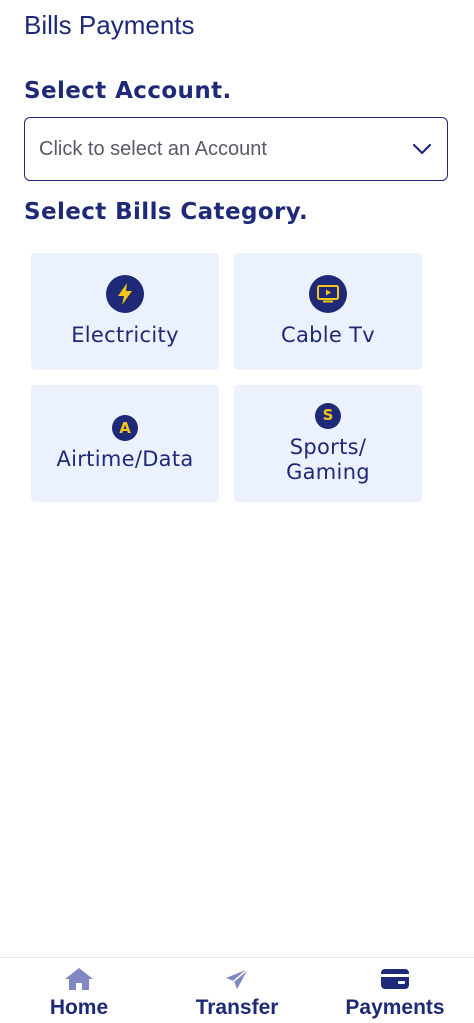 This screenshot has width=474, height=1023. Describe the element at coordinates (166, 212) in the screenshot. I see `select-bills-category-label: Select Bills Category.` at that location.